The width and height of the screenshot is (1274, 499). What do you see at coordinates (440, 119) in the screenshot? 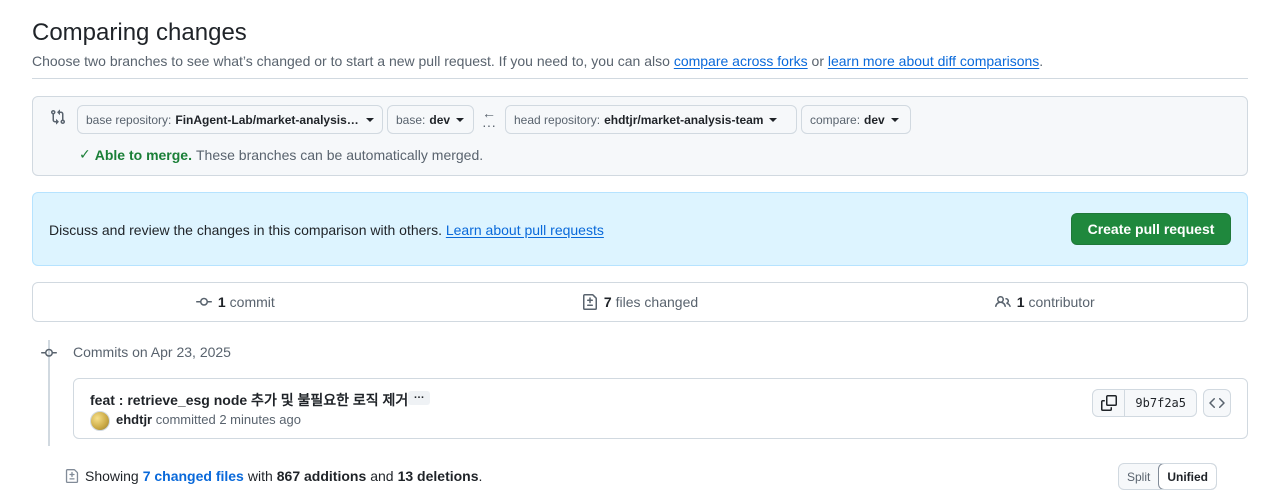
I see `base-branch-value: dev` at bounding box center [440, 119].